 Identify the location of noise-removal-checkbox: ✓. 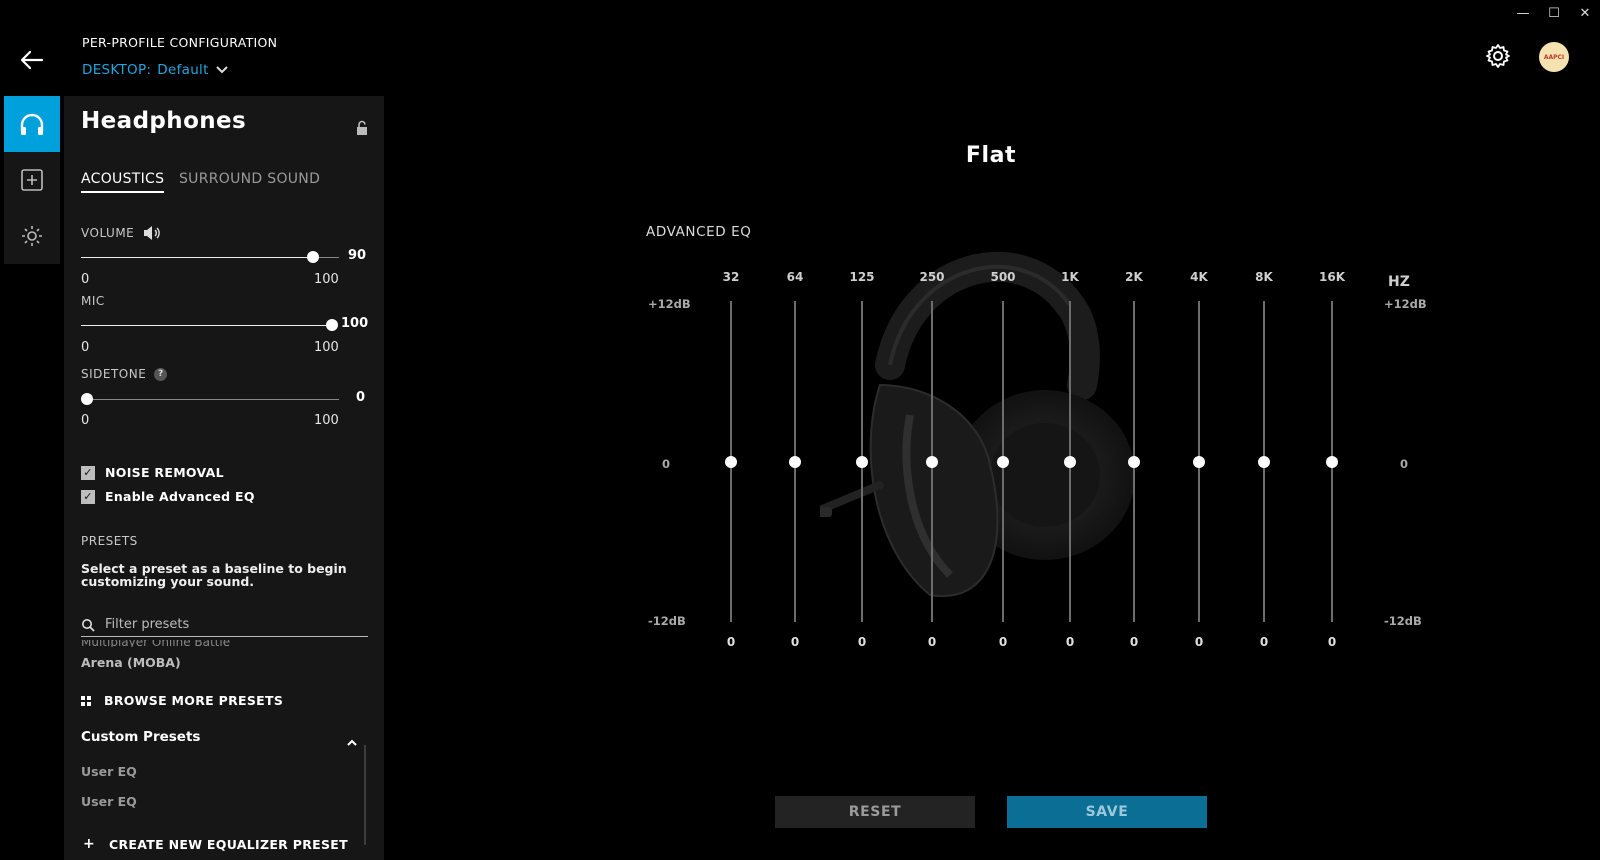
(88, 472).